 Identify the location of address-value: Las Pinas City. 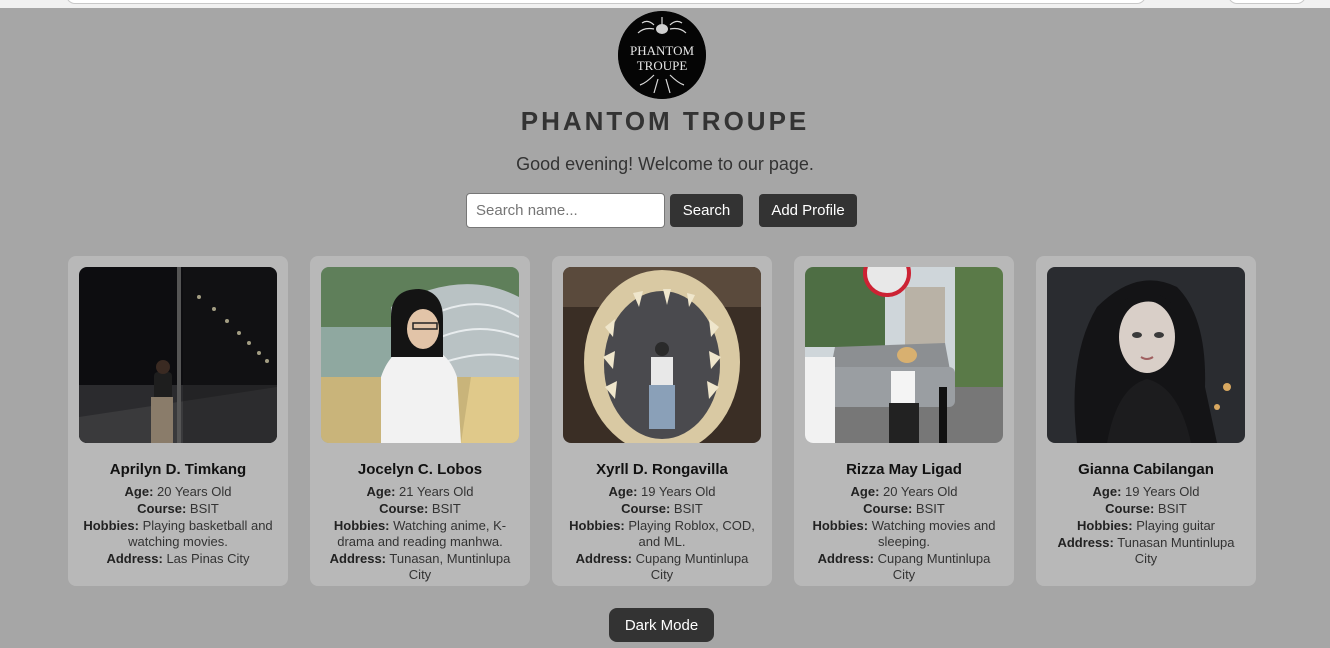
(208, 558).